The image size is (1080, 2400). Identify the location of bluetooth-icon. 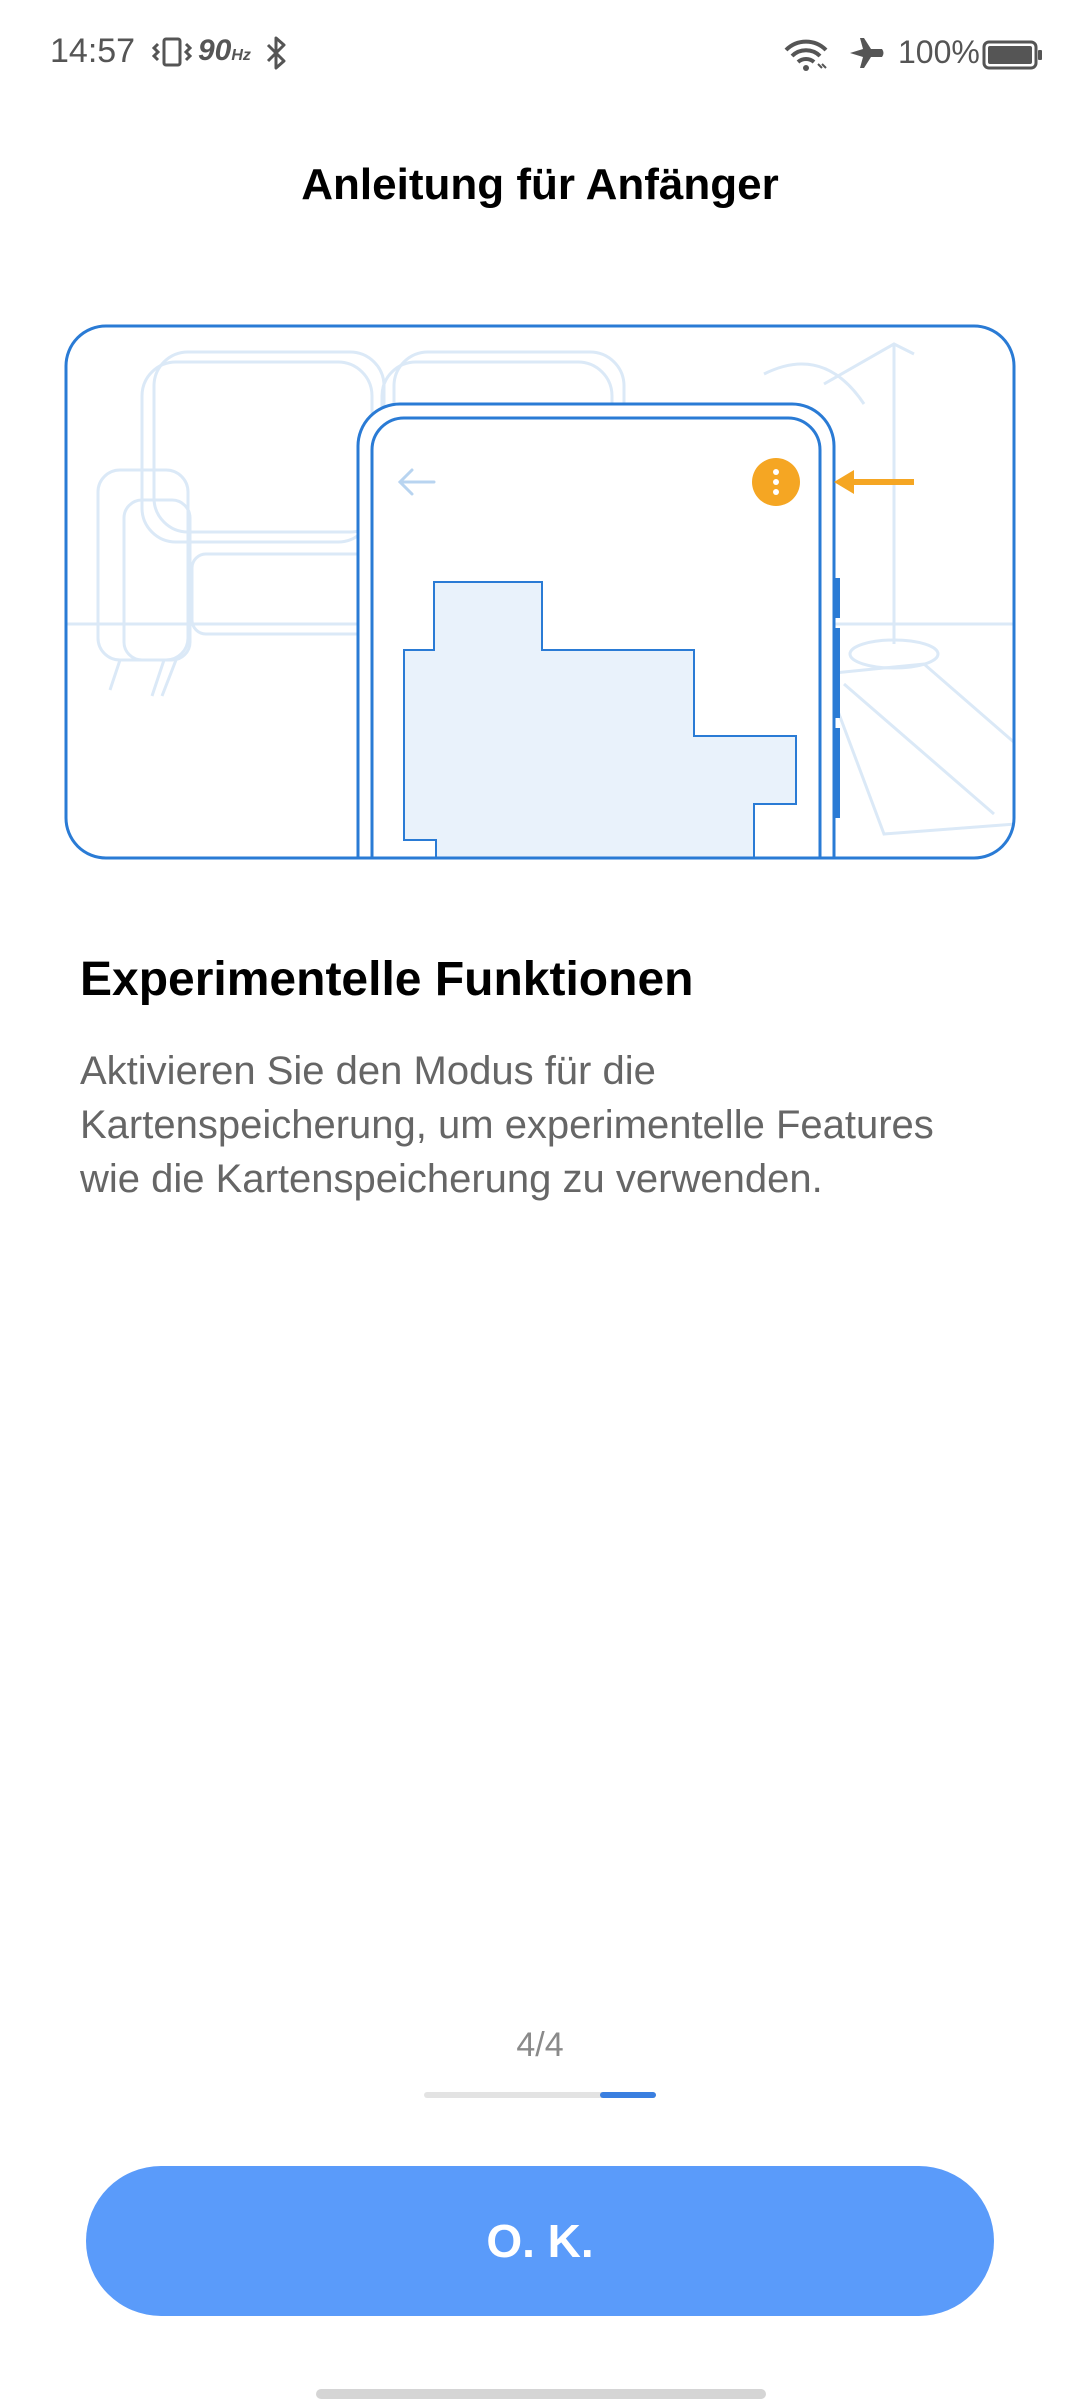
(276, 55).